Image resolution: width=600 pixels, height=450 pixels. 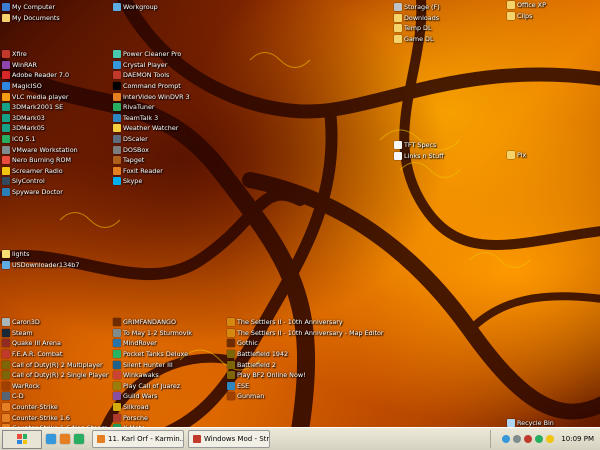 What do you see at coordinates (151, 171) in the screenshot?
I see `desktop-icon-foxit: Foxit Reader` at bounding box center [151, 171].